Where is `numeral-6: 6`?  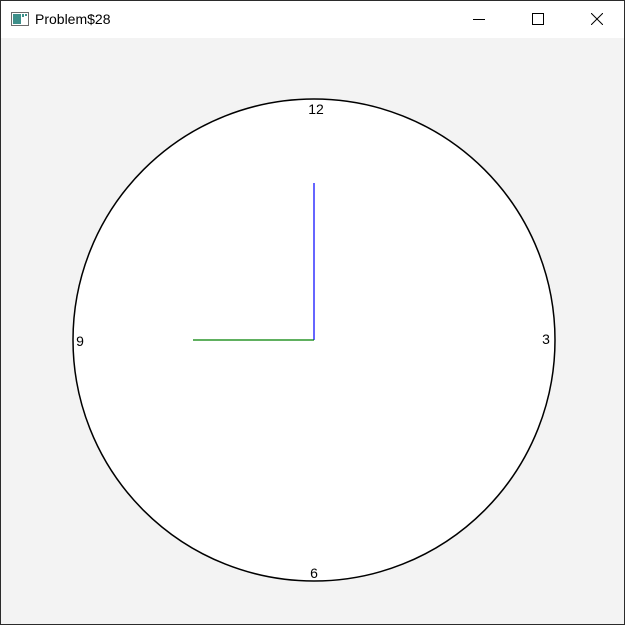
numeral-6: 6 is located at coordinates (314, 573).